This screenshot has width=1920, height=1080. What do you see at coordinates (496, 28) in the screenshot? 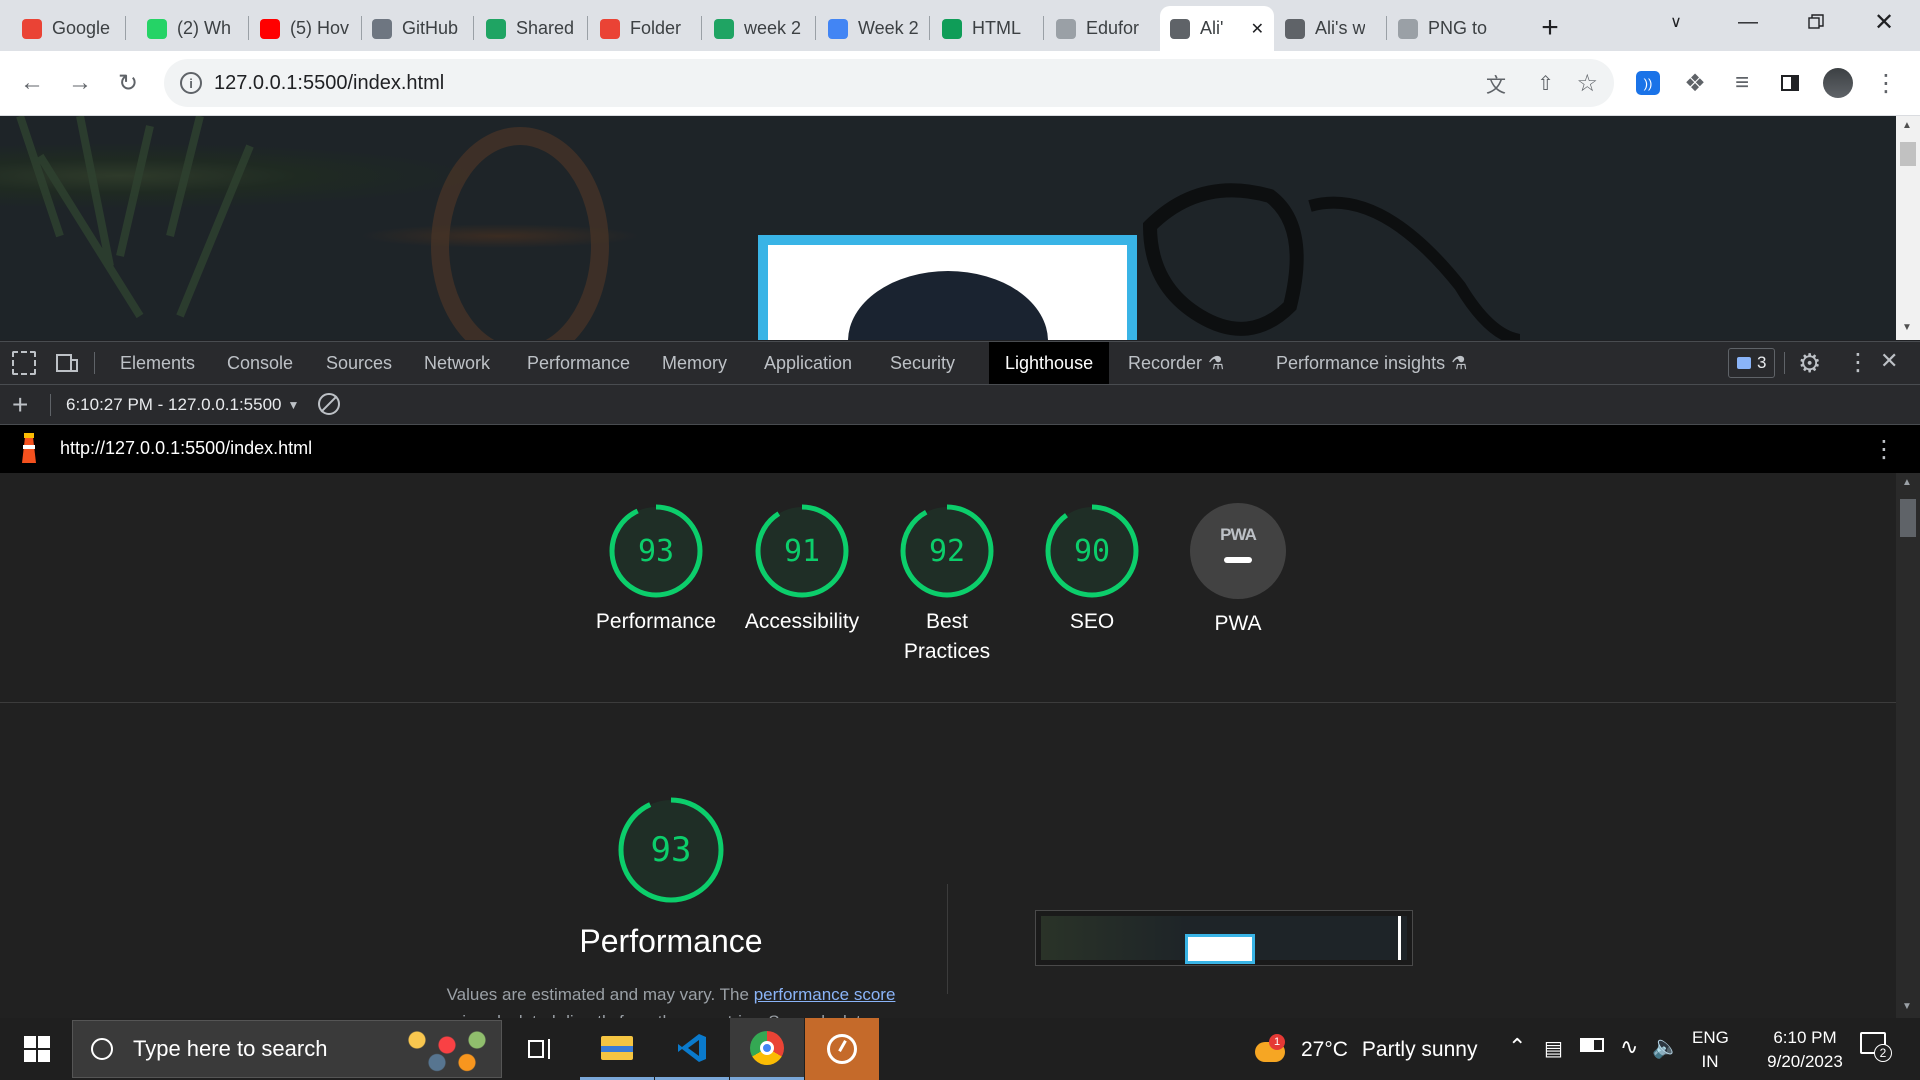
I see `drive-icon` at bounding box center [496, 28].